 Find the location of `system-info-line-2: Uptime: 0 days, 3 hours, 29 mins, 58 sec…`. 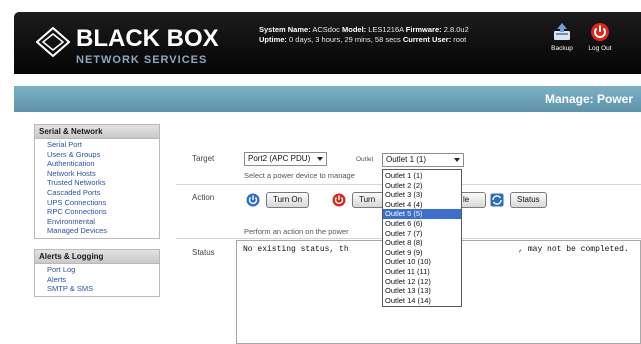

system-info-line-2: Uptime: 0 days, 3 hours, 29 mins, 58 sec… is located at coordinates (364, 40).